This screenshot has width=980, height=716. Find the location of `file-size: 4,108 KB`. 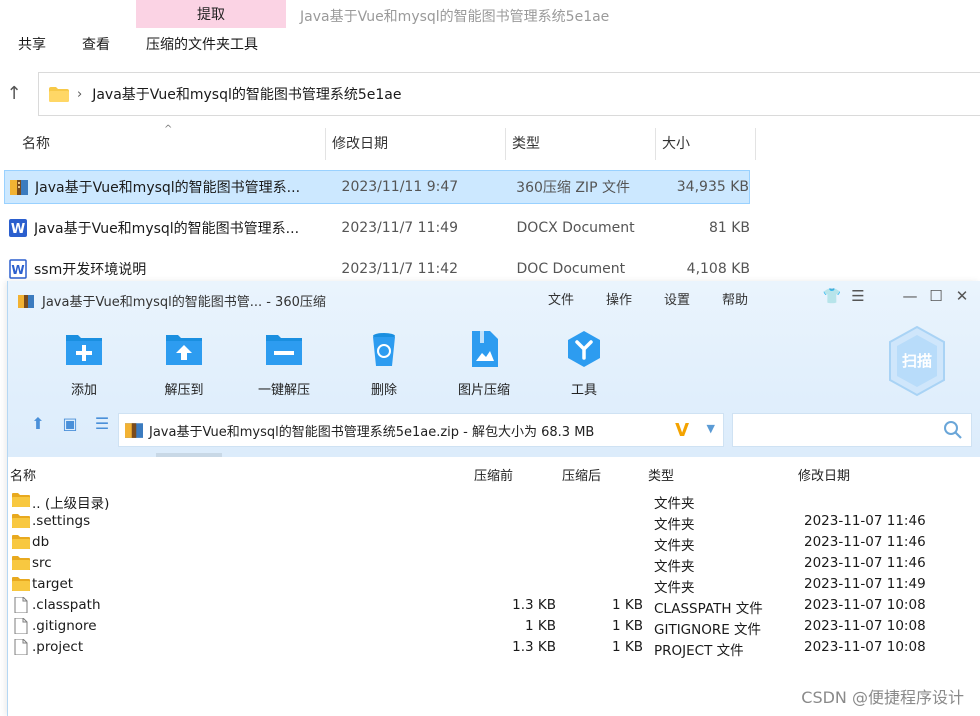

file-size: 4,108 KB is located at coordinates (718, 269).